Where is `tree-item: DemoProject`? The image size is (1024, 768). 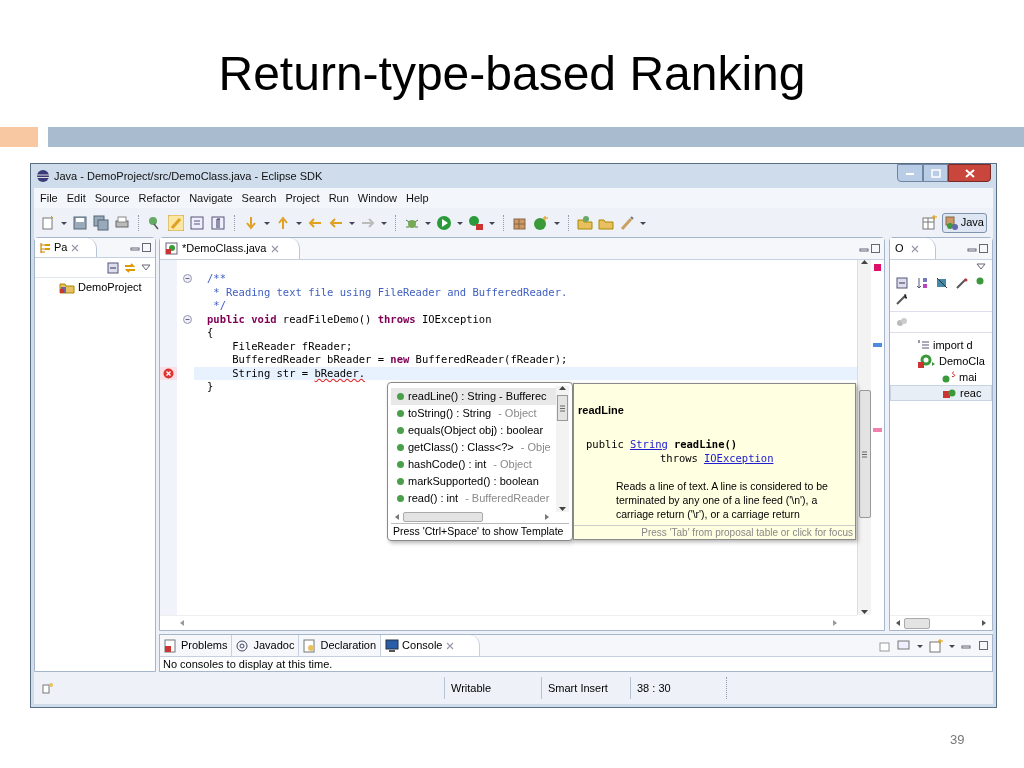
tree-item: DemoProject is located at coordinates (95, 287).